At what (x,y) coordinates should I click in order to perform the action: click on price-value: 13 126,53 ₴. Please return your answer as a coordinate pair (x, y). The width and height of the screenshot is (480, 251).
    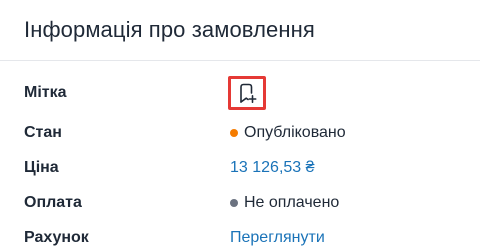
    Looking at the image, I should click on (272, 168).